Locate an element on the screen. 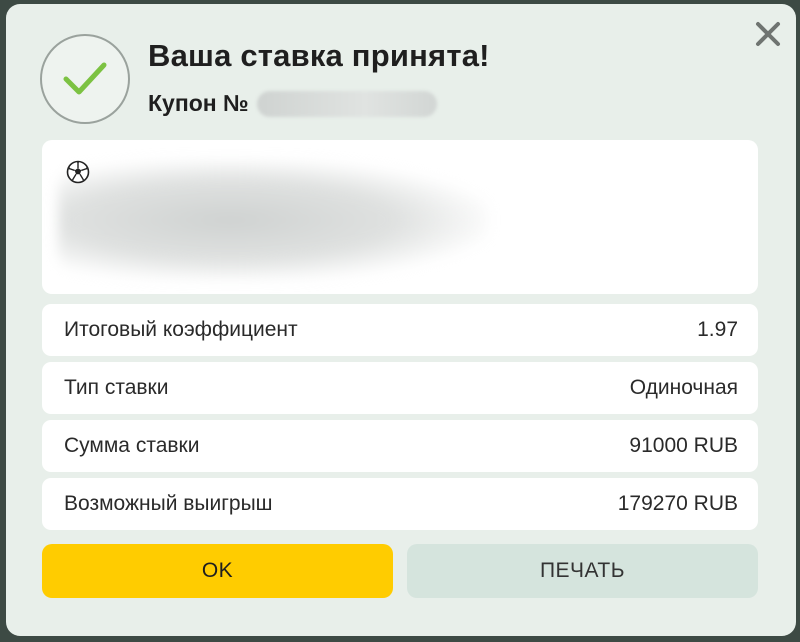 This screenshot has height=642, width=800. coupon-number-redacted is located at coordinates (346, 103).